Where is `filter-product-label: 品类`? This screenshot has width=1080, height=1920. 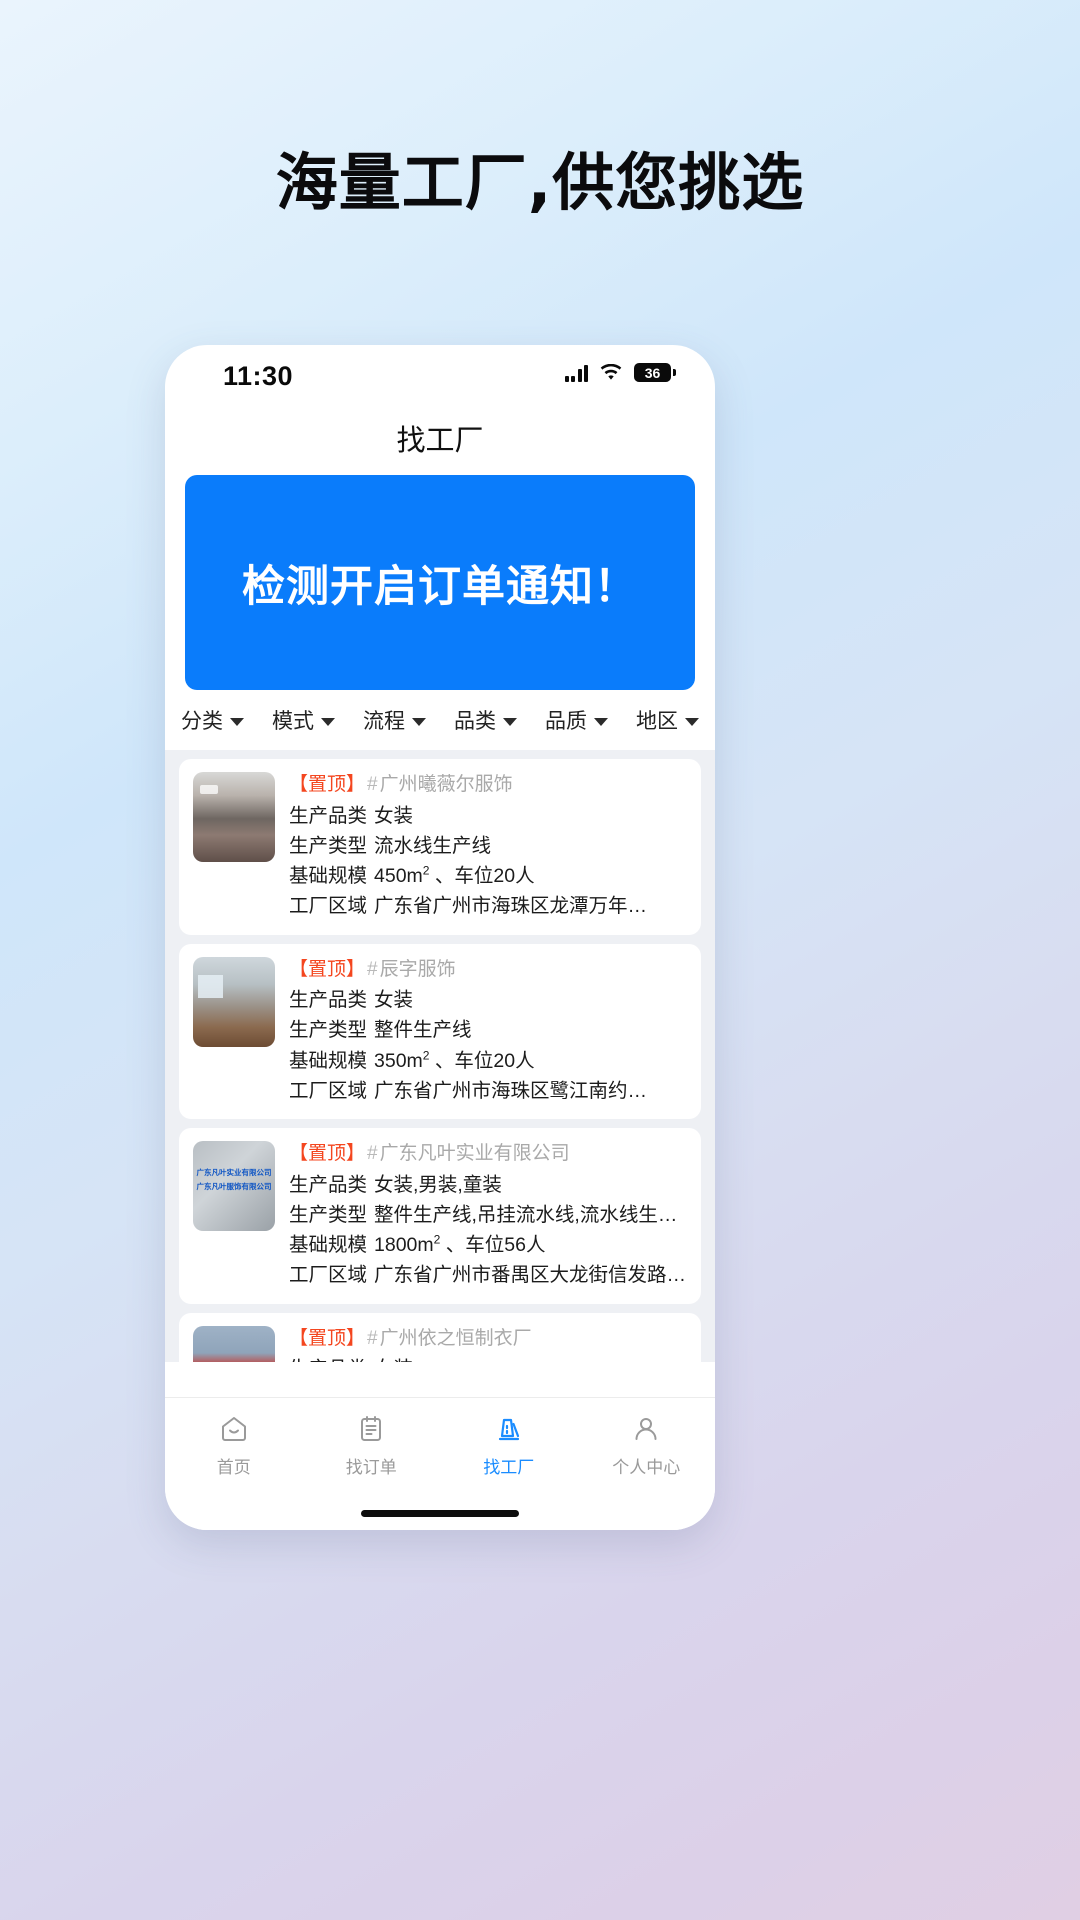
filter-product-label: 品类 is located at coordinates (475, 721).